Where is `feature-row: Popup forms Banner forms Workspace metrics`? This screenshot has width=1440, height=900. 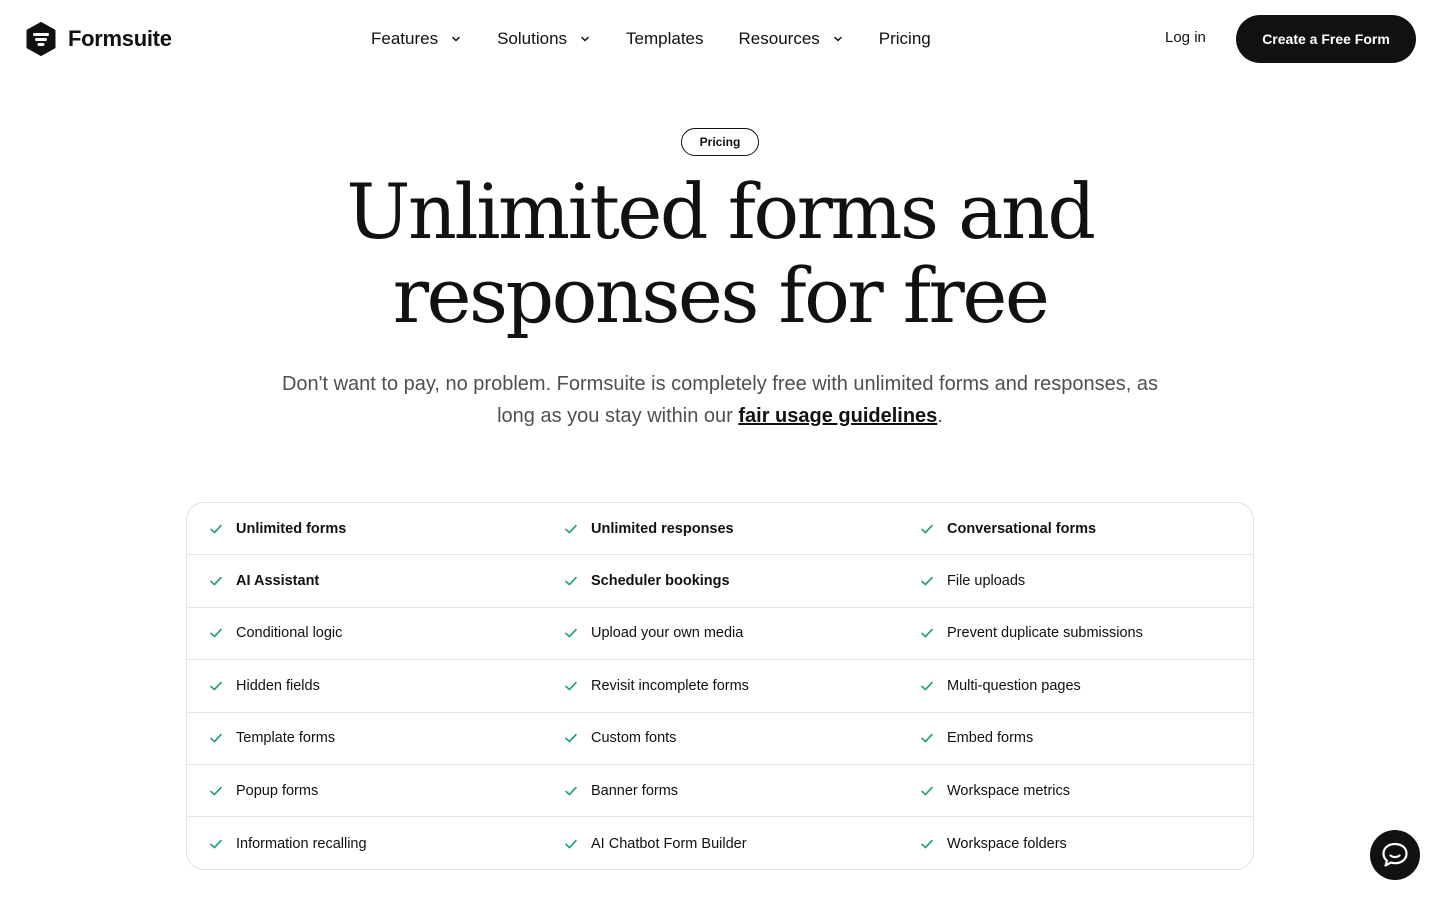
feature-row: Popup forms Banner forms Workspace metrics is located at coordinates (720, 791).